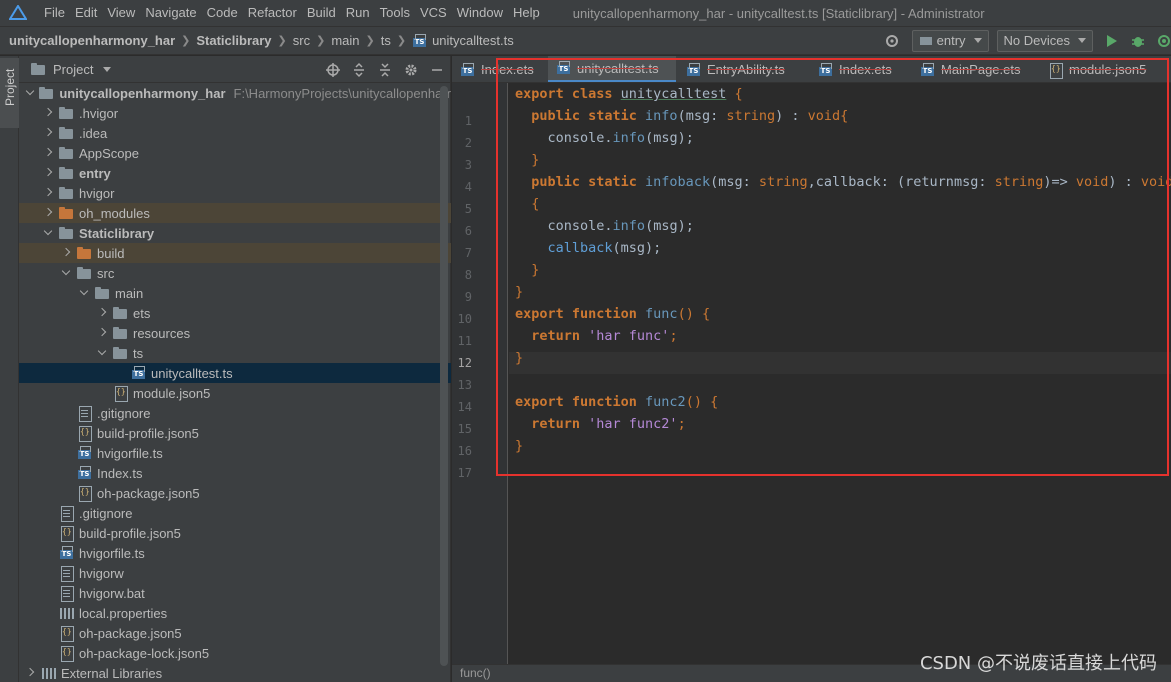  Describe the element at coordinates (359, 70) in the screenshot. I see `expand-all-icon` at that location.